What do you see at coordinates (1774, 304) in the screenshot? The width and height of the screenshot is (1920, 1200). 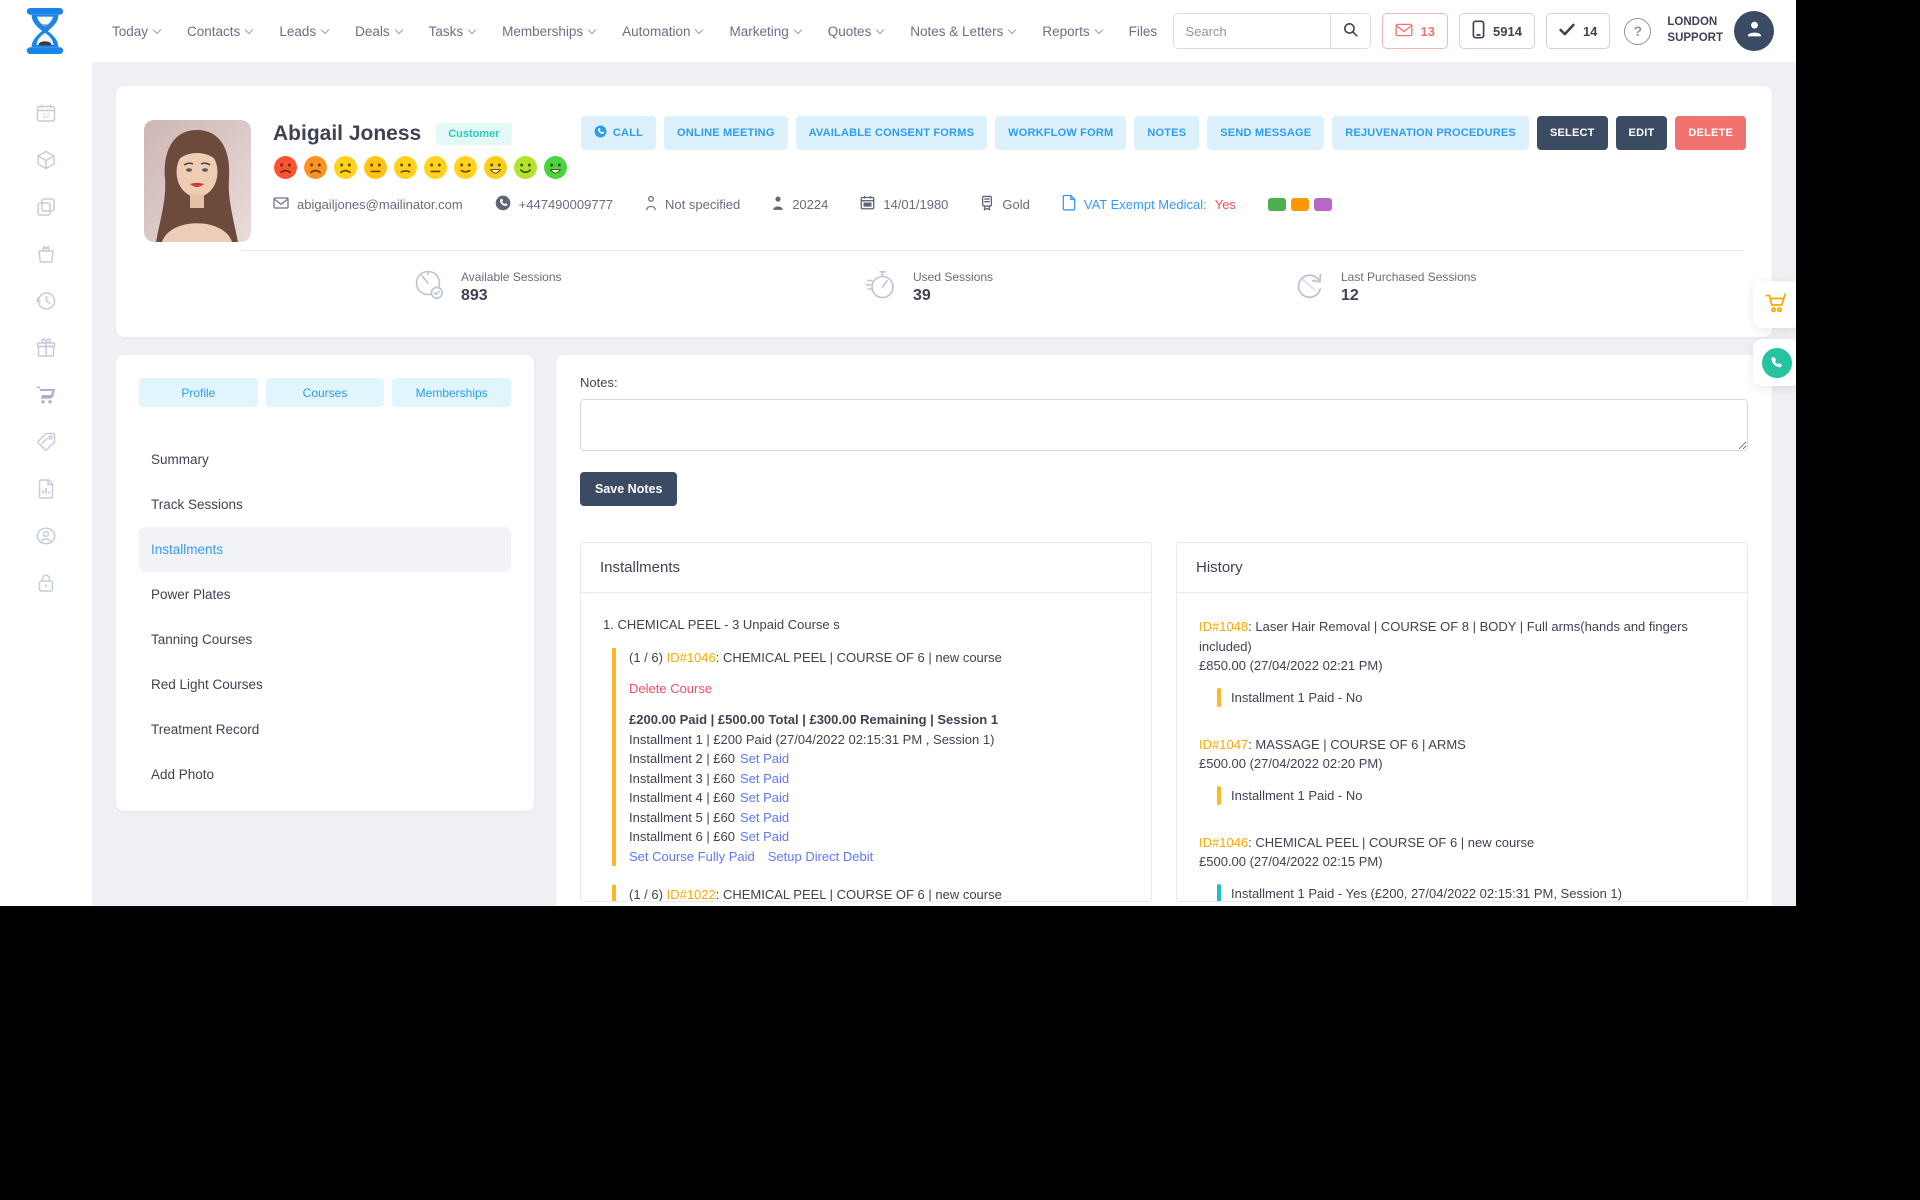 I see `quick-cart-button` at bounding box center [1774, 304].